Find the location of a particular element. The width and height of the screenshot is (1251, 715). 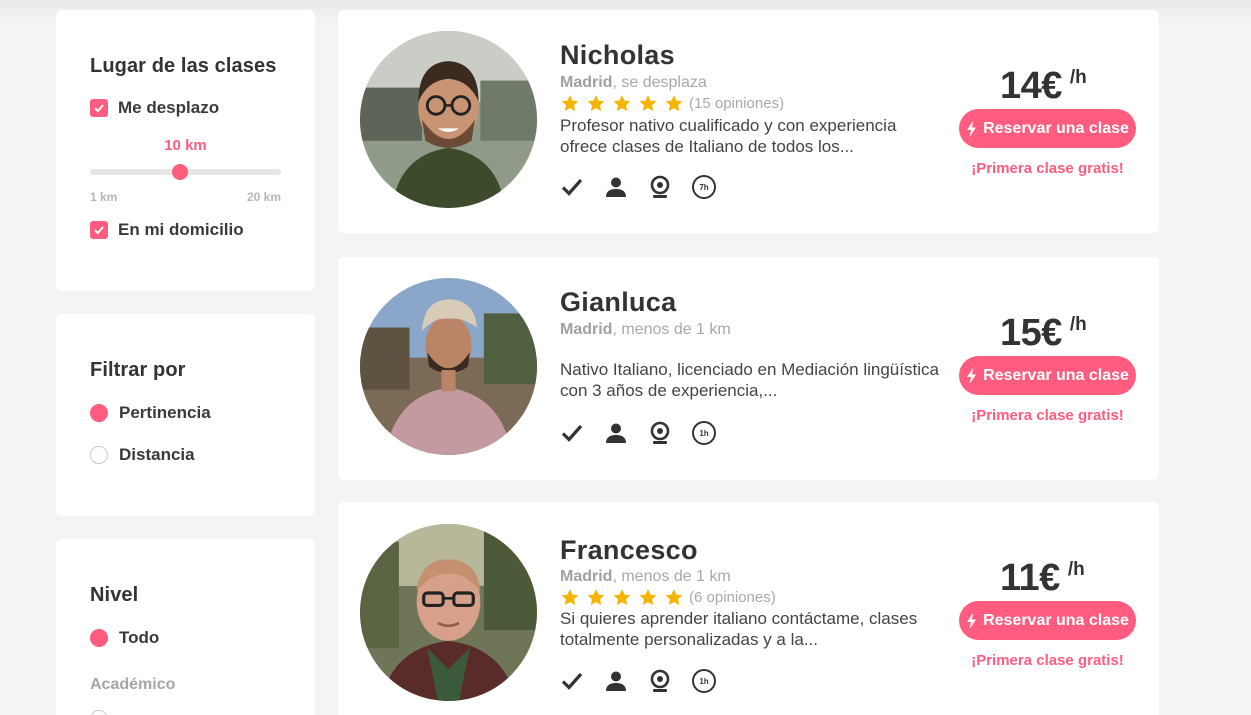

distance-slider is located at coordinates (185, 172).